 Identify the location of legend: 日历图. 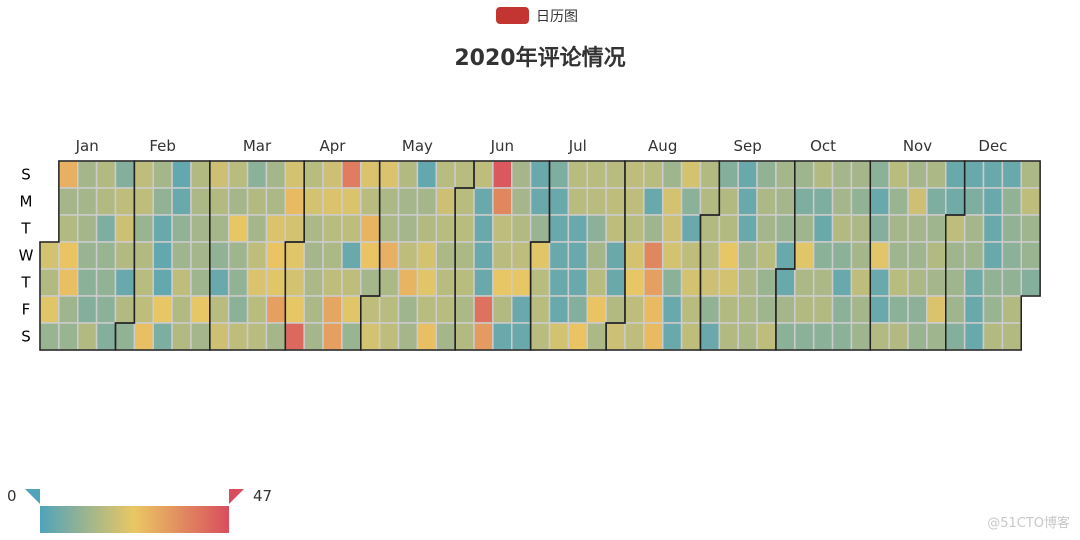
(537, 16).